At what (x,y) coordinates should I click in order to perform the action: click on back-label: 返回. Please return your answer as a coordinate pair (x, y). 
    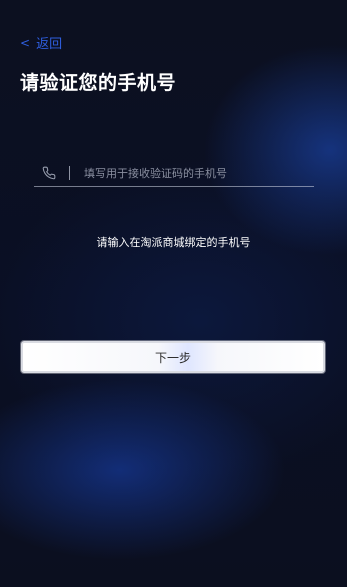
    Looking at the image, I should click on (49, 44).